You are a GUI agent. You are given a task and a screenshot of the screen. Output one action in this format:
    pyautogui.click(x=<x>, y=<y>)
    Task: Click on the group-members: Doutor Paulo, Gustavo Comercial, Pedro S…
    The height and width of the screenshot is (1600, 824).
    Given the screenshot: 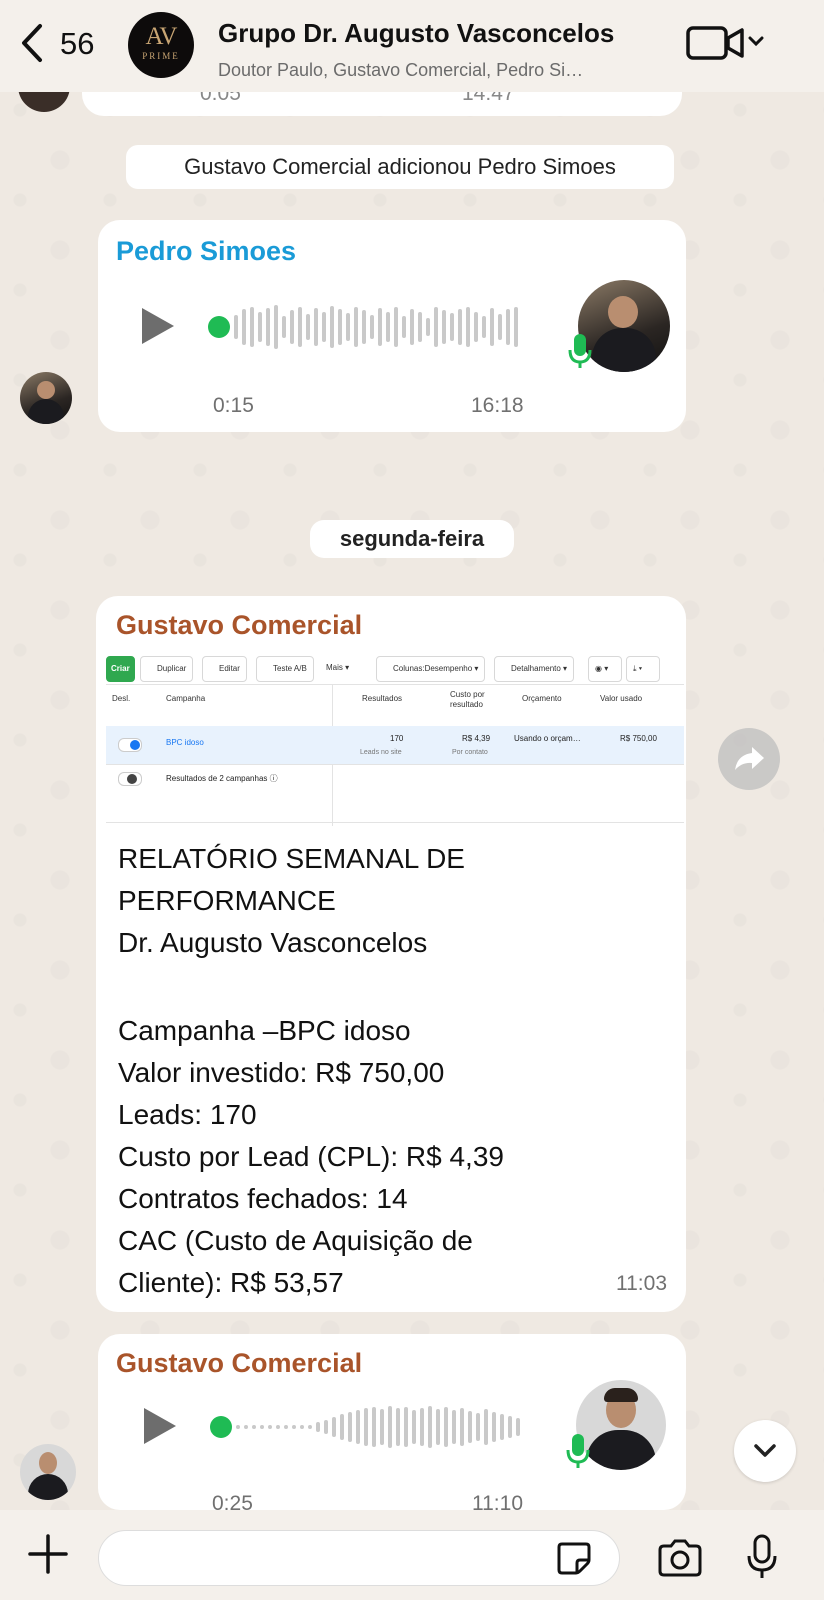 What is the action you would take?
    pyautogui.click(x=400, y=70)
    